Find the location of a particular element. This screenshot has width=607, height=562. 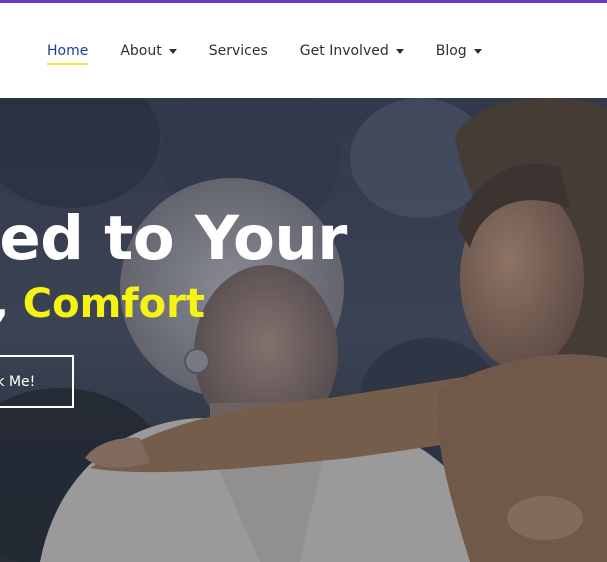

cta-button: ck Me! is located at coordinates (37, 381).